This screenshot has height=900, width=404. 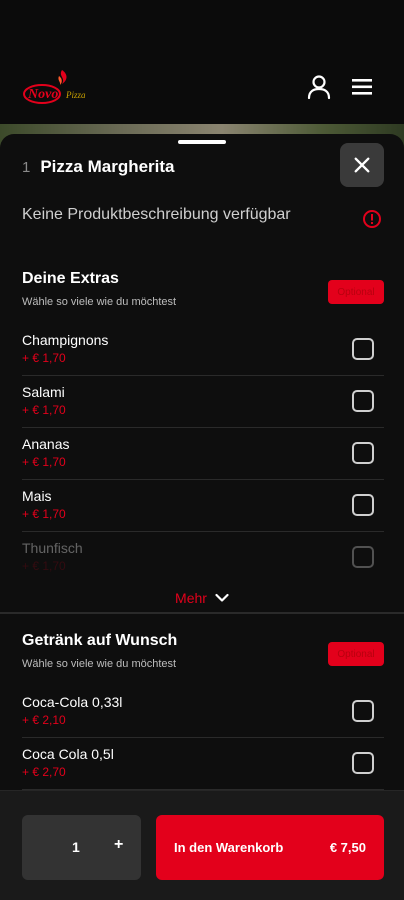 What do you see at coordinates (76, 847) in the screenshot?
I see `quantity-value: 1` at bounding box center [76, 847].